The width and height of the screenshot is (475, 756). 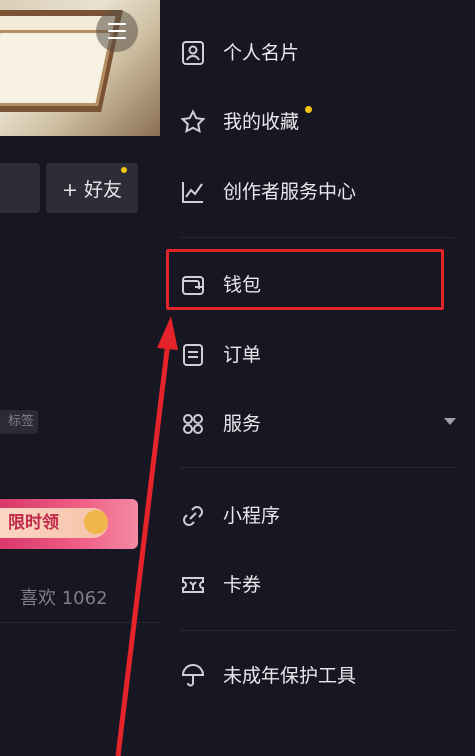 I want to click on menu-item-label: 小程序, so click(x=252, y=516).